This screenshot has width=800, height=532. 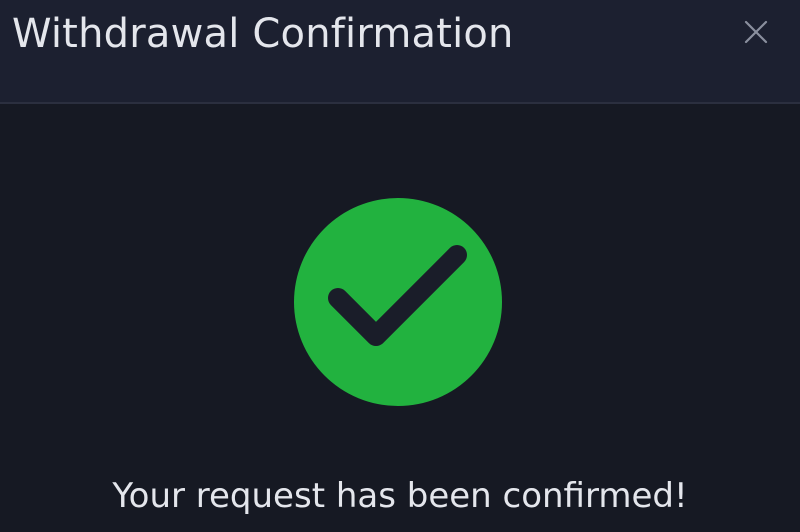 I want to click on check-circle-icon, so click(x=398, y=302).